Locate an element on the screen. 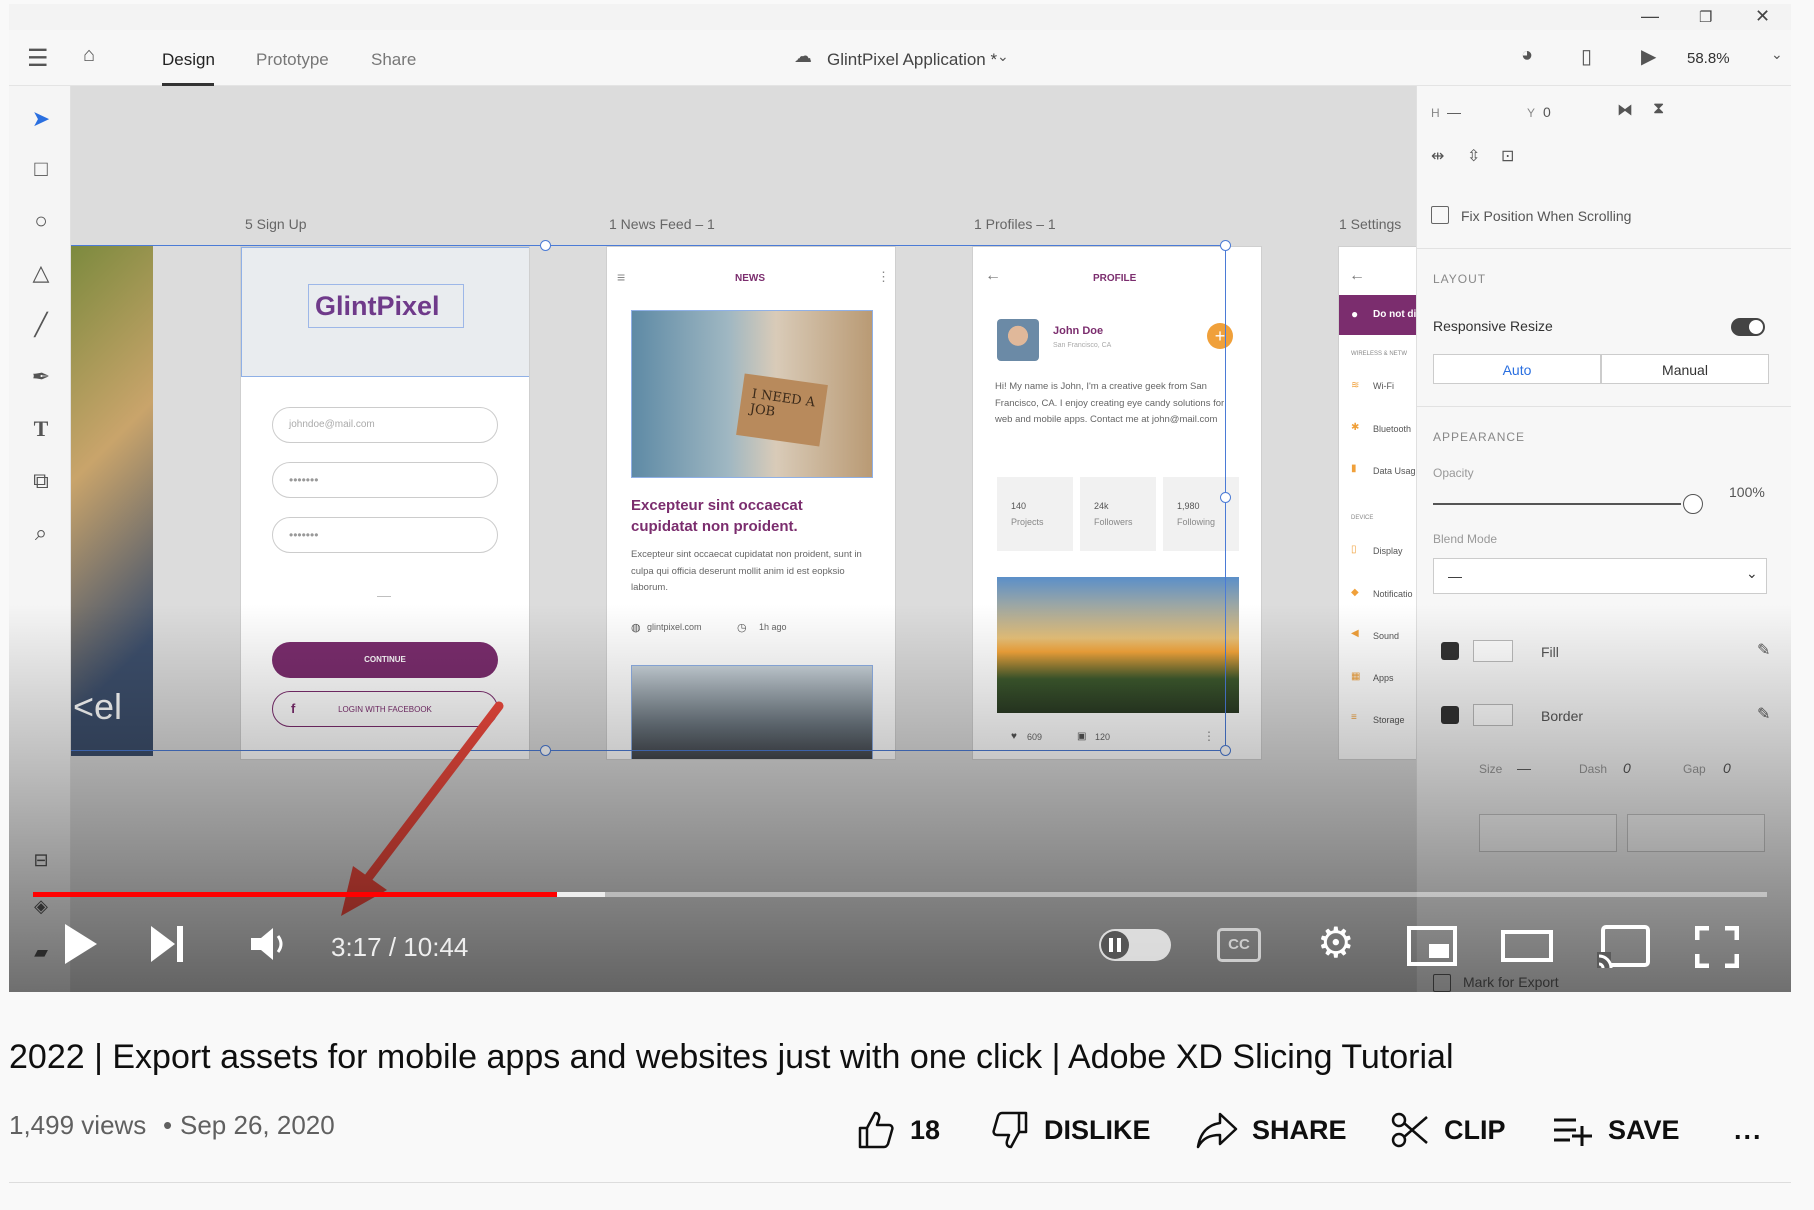  next-video-icon is located at coordinates (168, 944).